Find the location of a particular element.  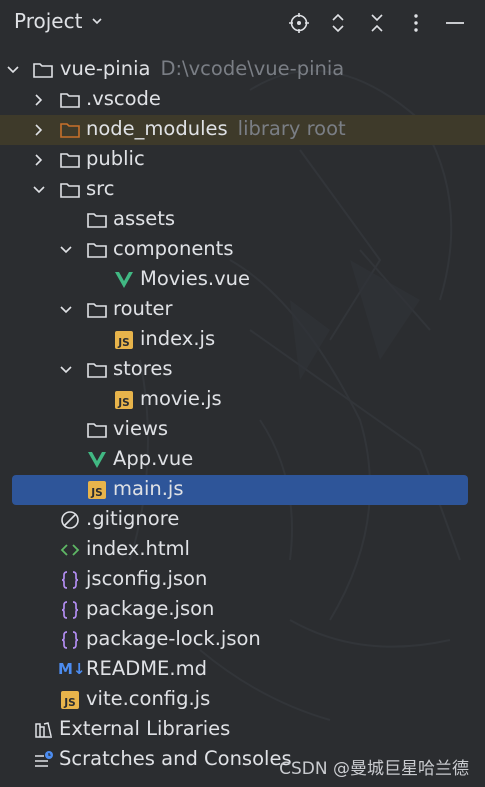

tree-item-package-json: package.json is located at coordinates (242, 610).